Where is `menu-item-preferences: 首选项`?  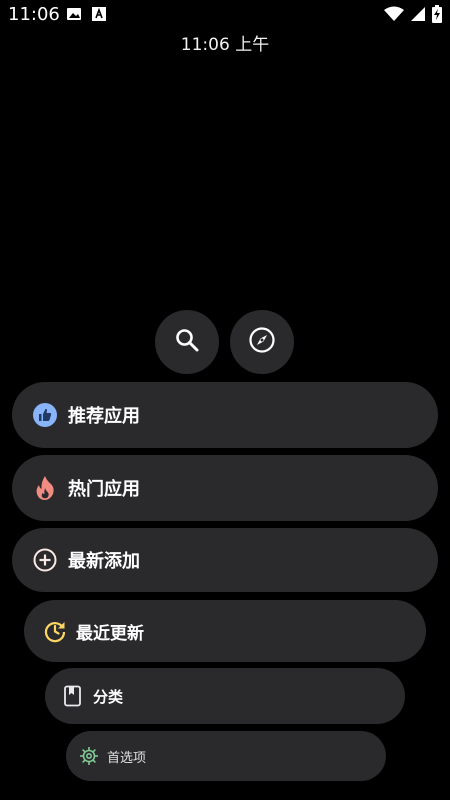
menu-item-preferences: 首选项 is located at coordinates (226, 756).